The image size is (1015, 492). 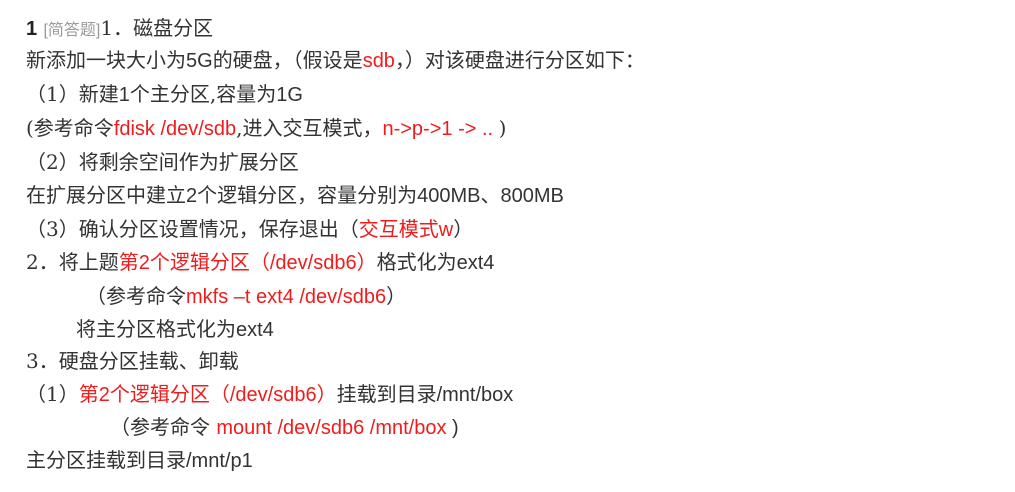 I want to click on mount-path: /mnt/box, so click(x=475, y=395).